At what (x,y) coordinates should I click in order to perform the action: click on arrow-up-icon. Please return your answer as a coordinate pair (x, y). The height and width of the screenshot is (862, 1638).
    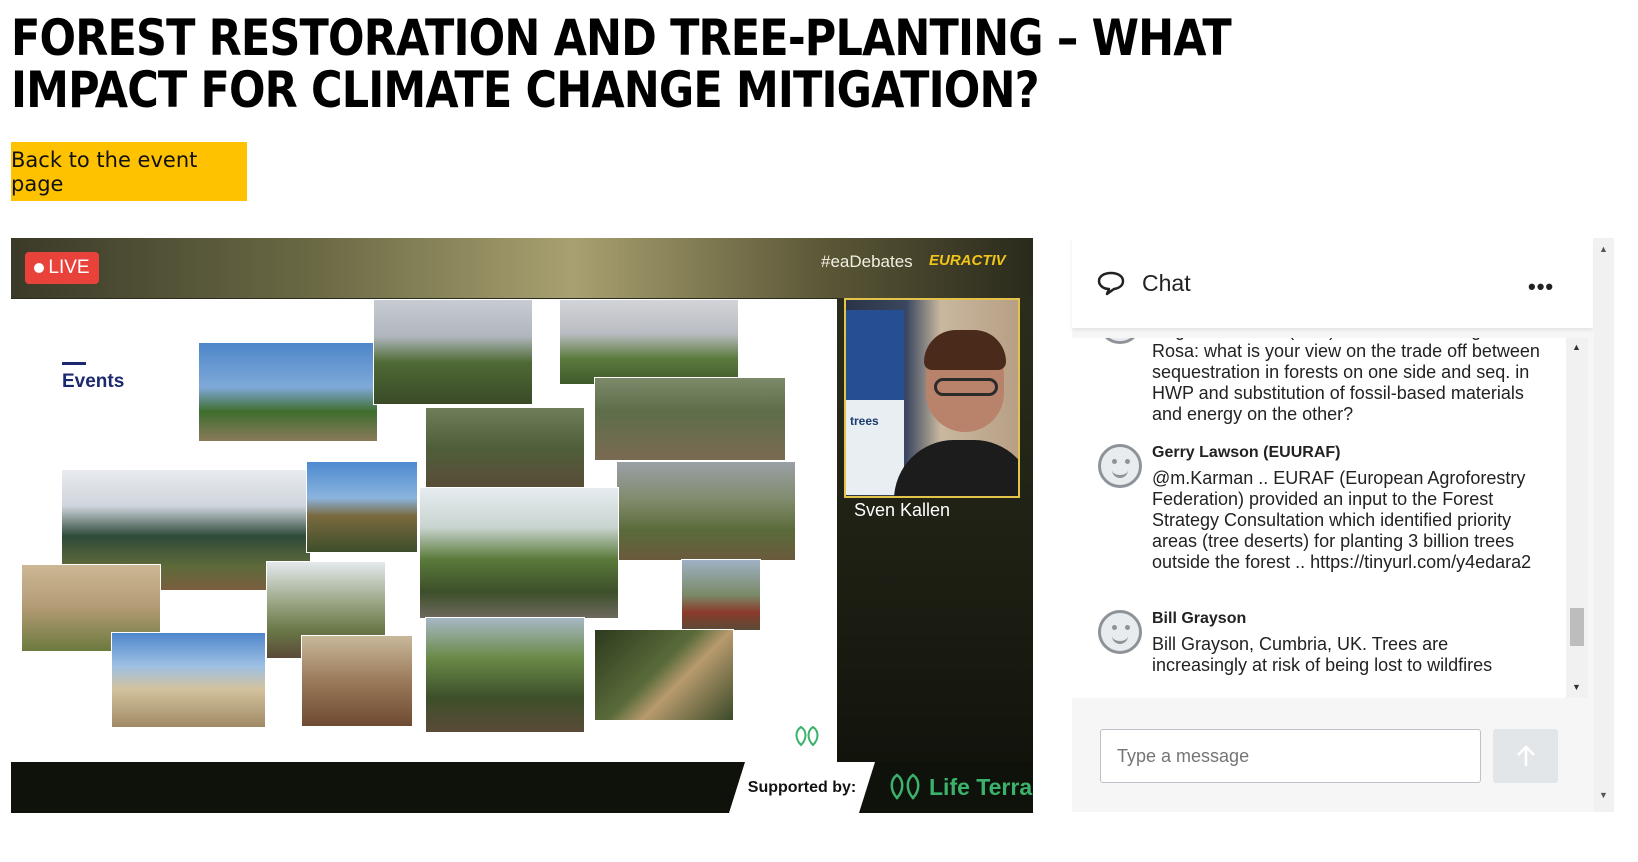
    Looking at the image, I should click on (1525, 755).